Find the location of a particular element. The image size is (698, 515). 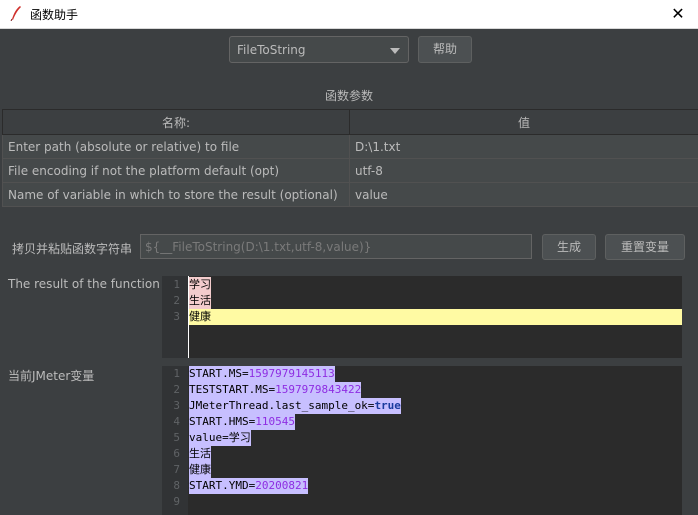

code-line: 3 JMeterThread.last_sample_ok=true is located at coordinates (287, 406).